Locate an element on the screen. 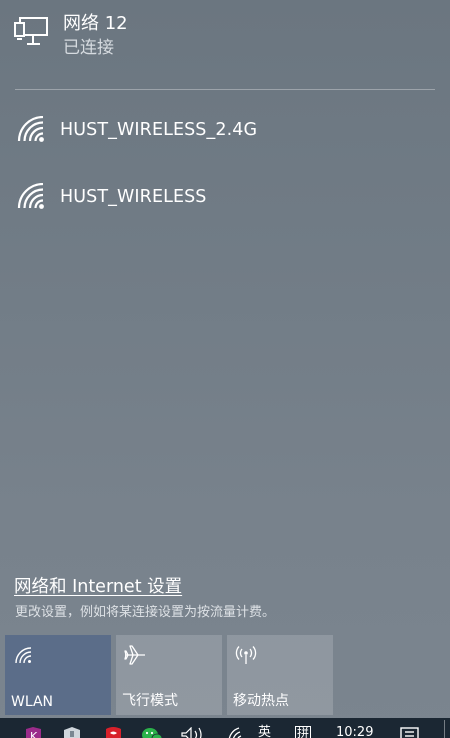  wifi-network-item: HUST_WIRELESS_2.4G is located at coordinates (136, 130).